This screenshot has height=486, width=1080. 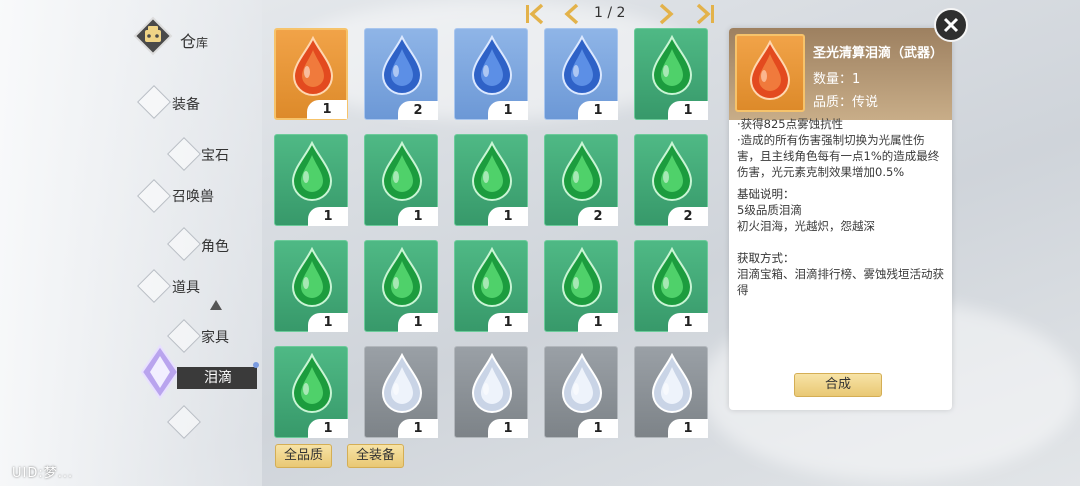 I want to click on item-detail-header: 圣光清算泪滴（武器） 数量：1 品质：传说, so click(x=840, y=74).